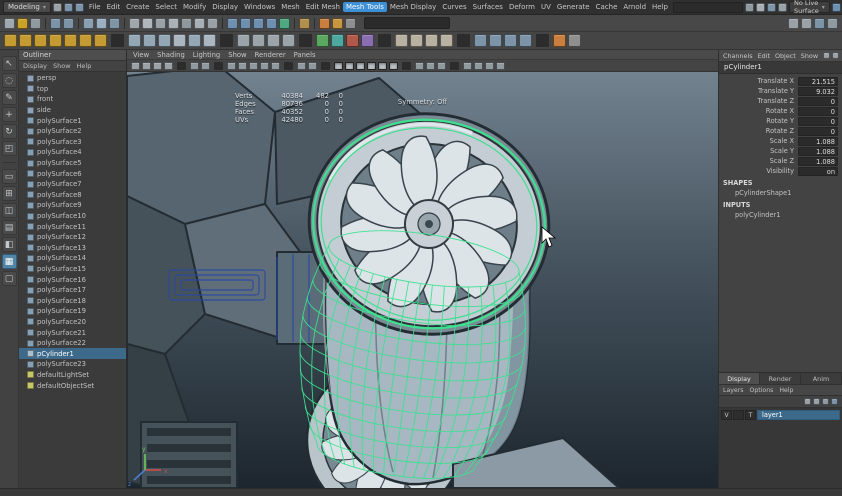 The image size is (842, 496). What do you see at coordinates (634, 7) in the screenshot?
I see `menu-item: Arnold` at bounding box center [634, 7].